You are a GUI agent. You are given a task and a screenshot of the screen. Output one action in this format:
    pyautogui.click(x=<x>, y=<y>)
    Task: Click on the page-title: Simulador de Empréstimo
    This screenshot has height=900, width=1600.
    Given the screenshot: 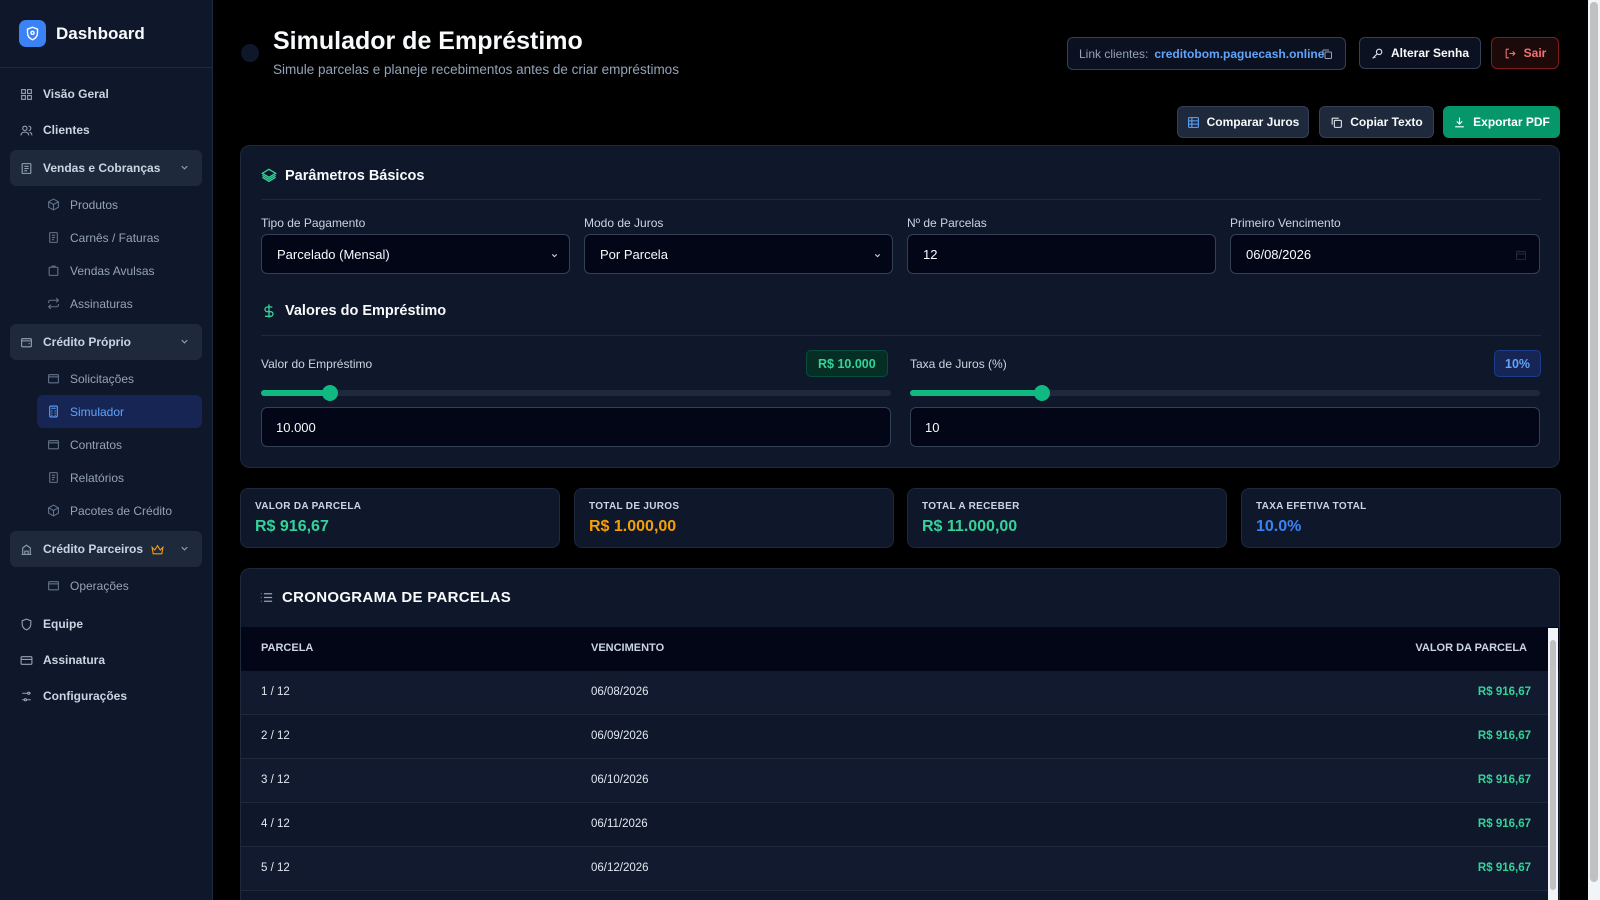 What is the action you would take?
    pyautogui.click(x=428, y=41)
    